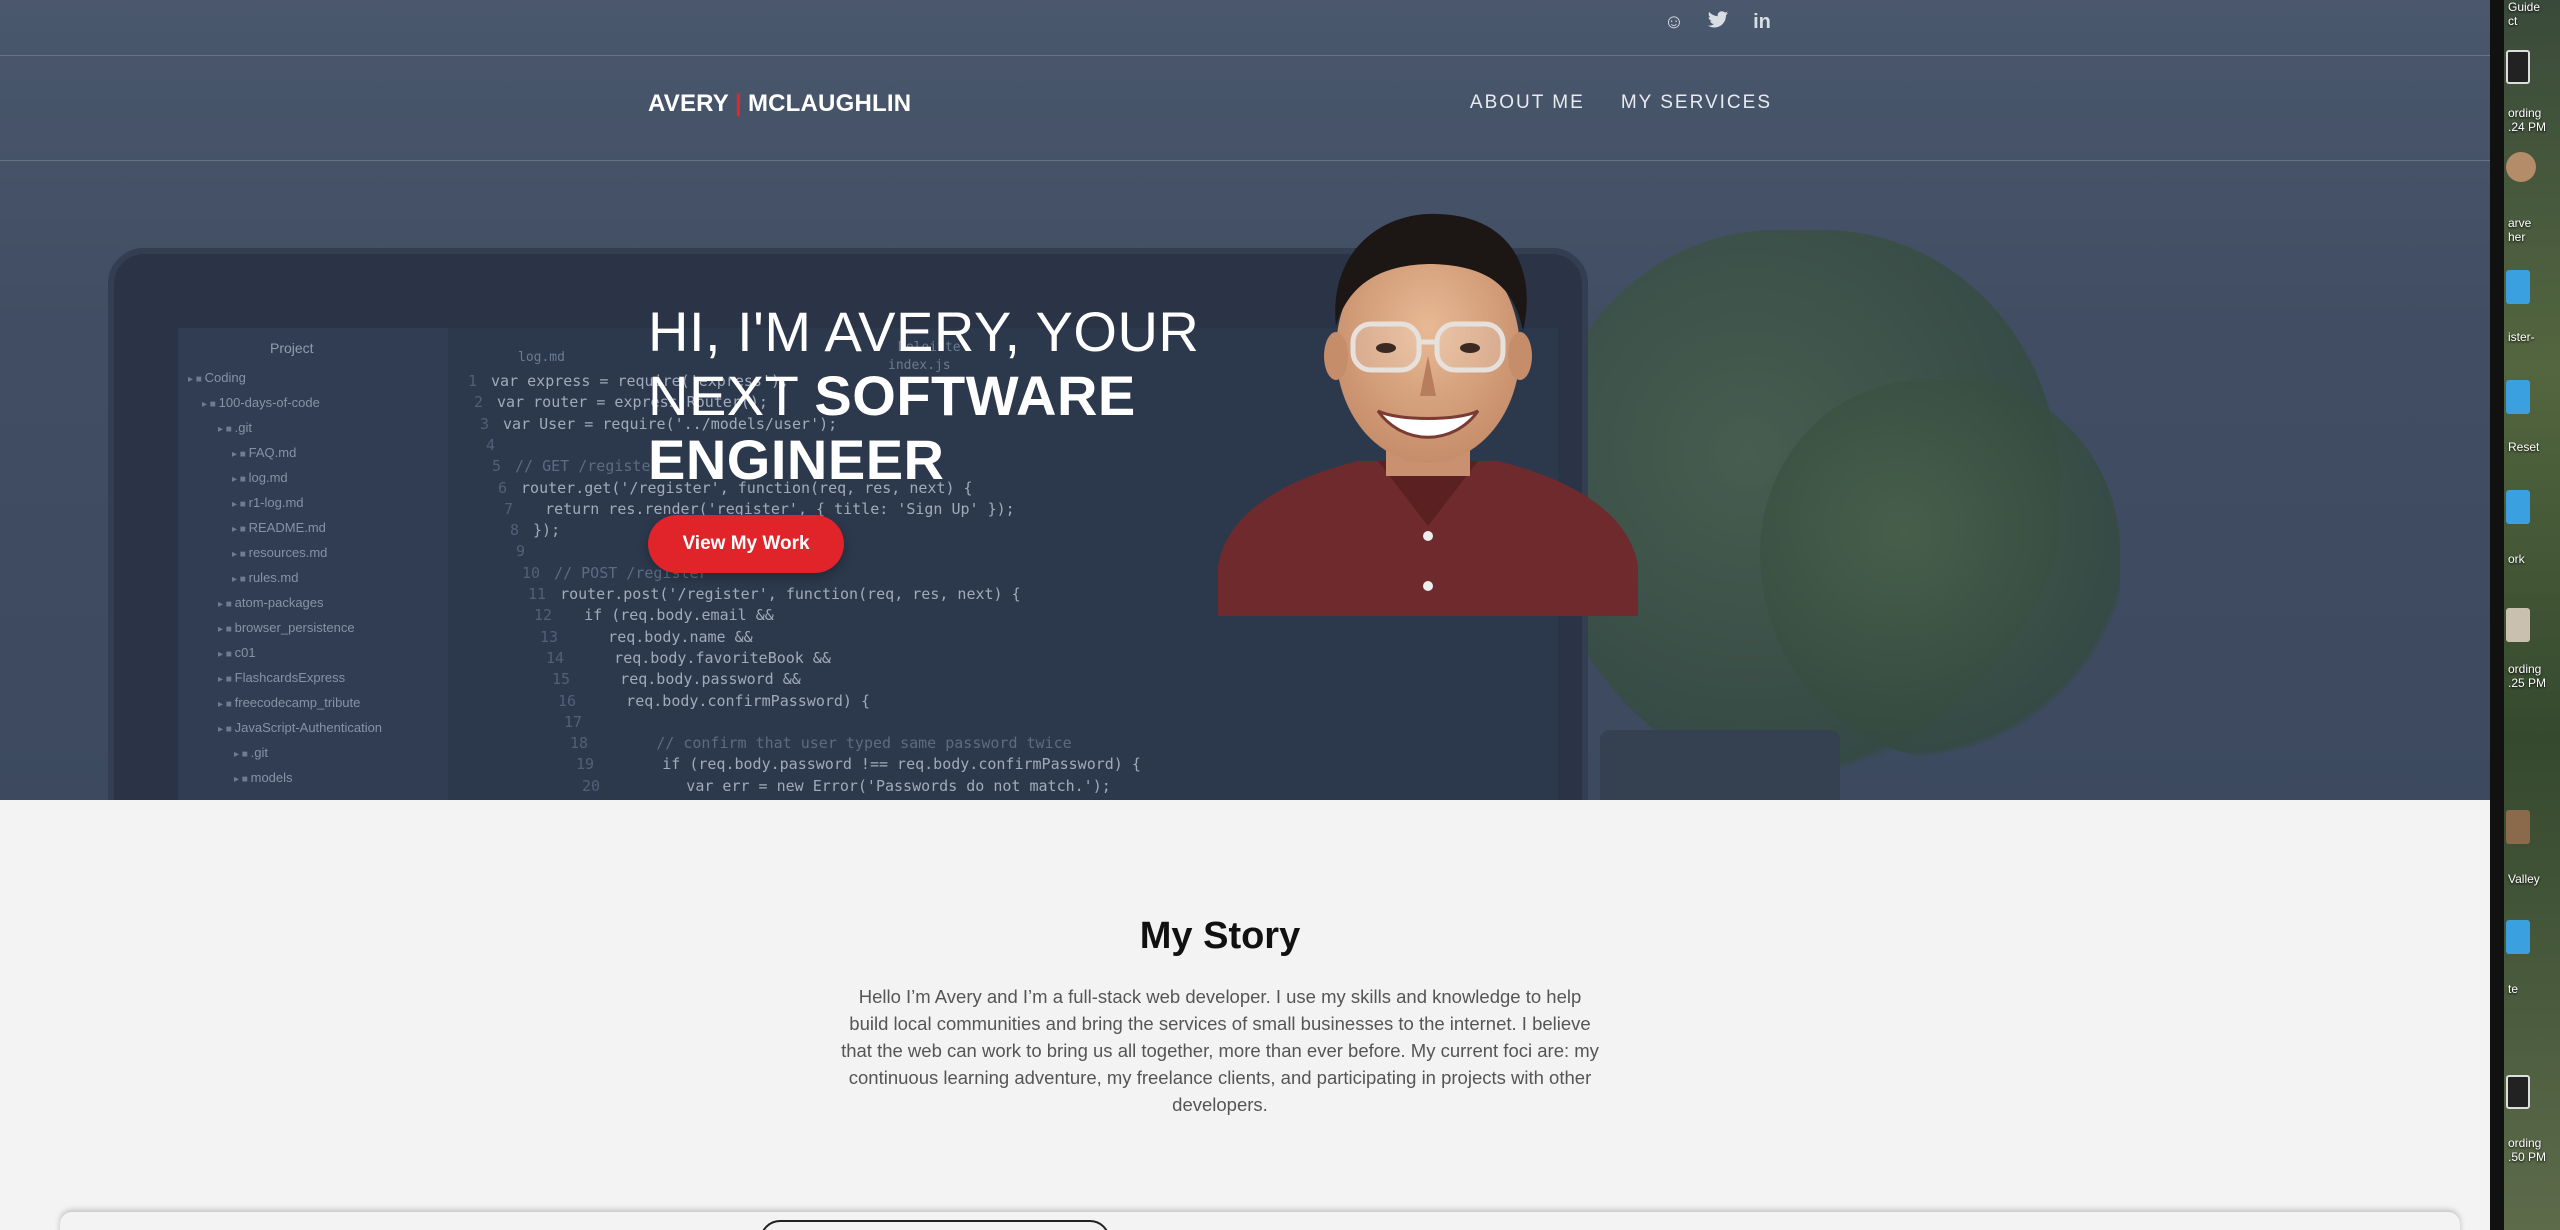 This screenshot has width=2560, height=1230. I want to click on linkedin-icon: in, so click(1762, 22).